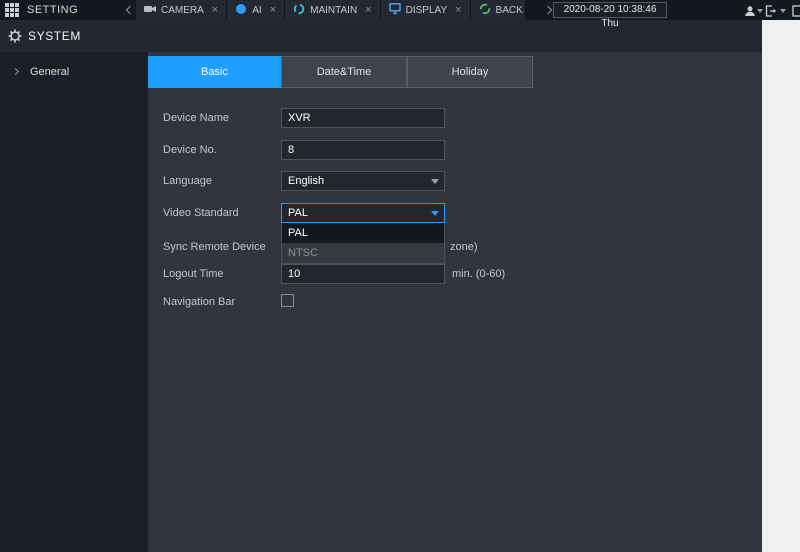  What do you see at coordinates (196, 118) in the screenshot?
I see `device-name-label: Device Name` at bounding box center [196, 118].